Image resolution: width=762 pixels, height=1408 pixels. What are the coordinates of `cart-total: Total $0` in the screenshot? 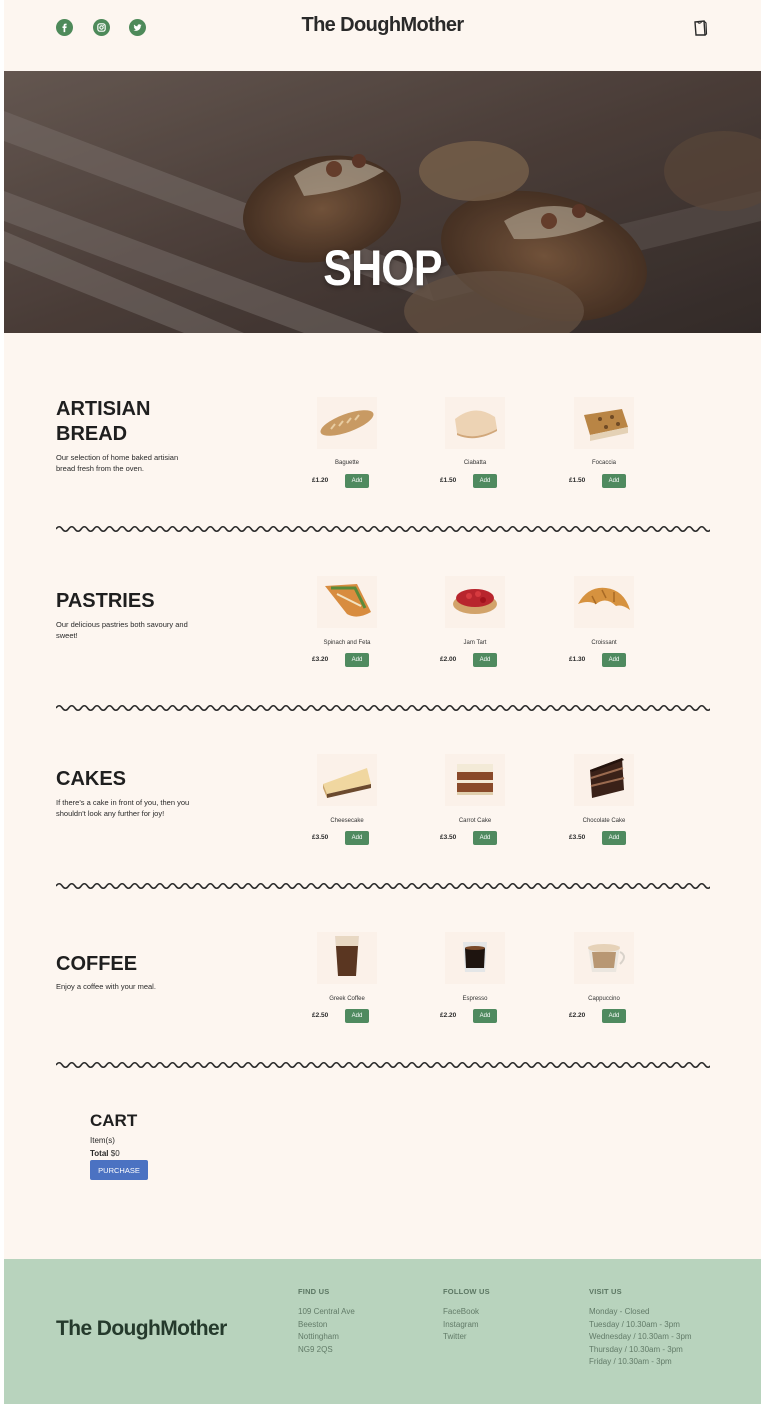 It's located at (105, 1153).